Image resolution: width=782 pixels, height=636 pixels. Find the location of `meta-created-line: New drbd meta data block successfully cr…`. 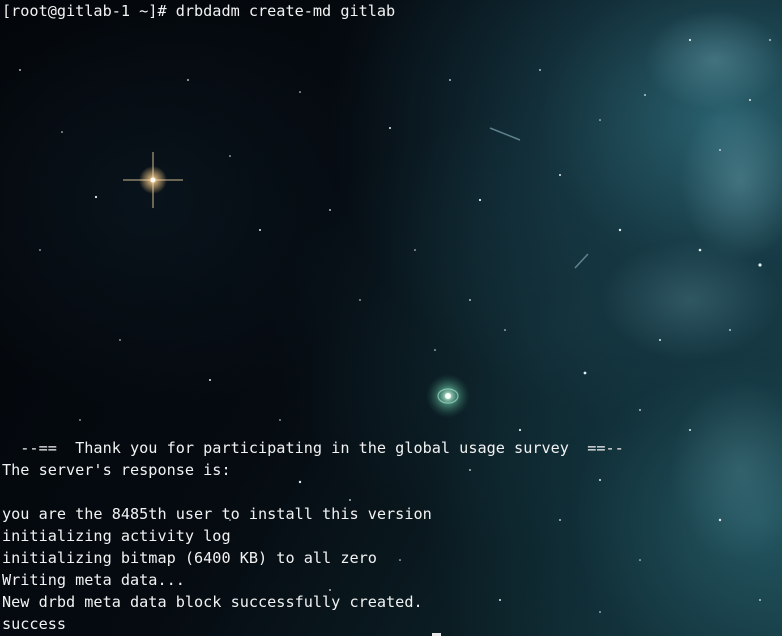

meta-created-line: New drbd meta data block successfully cr… is located at coordinates (212, 602).